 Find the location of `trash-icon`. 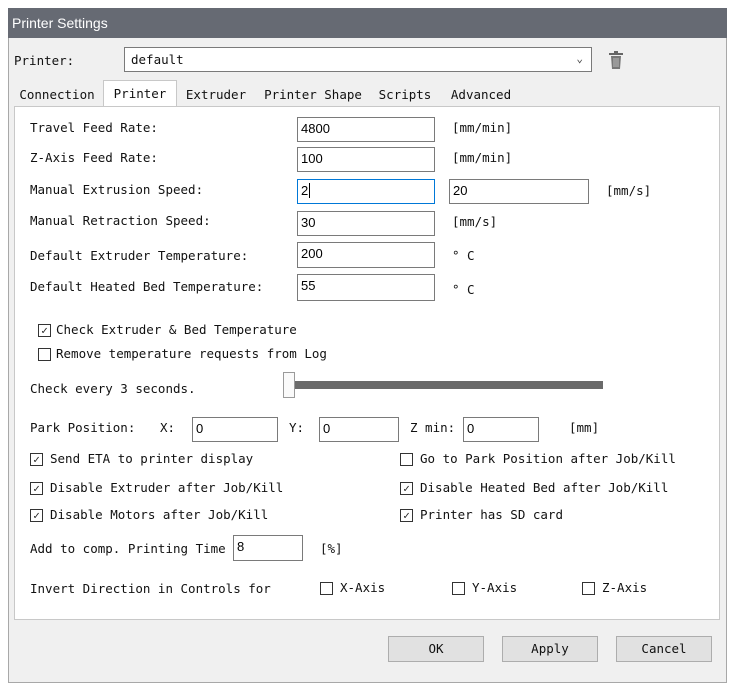

trash-icon is located at coordinates (616, 61).